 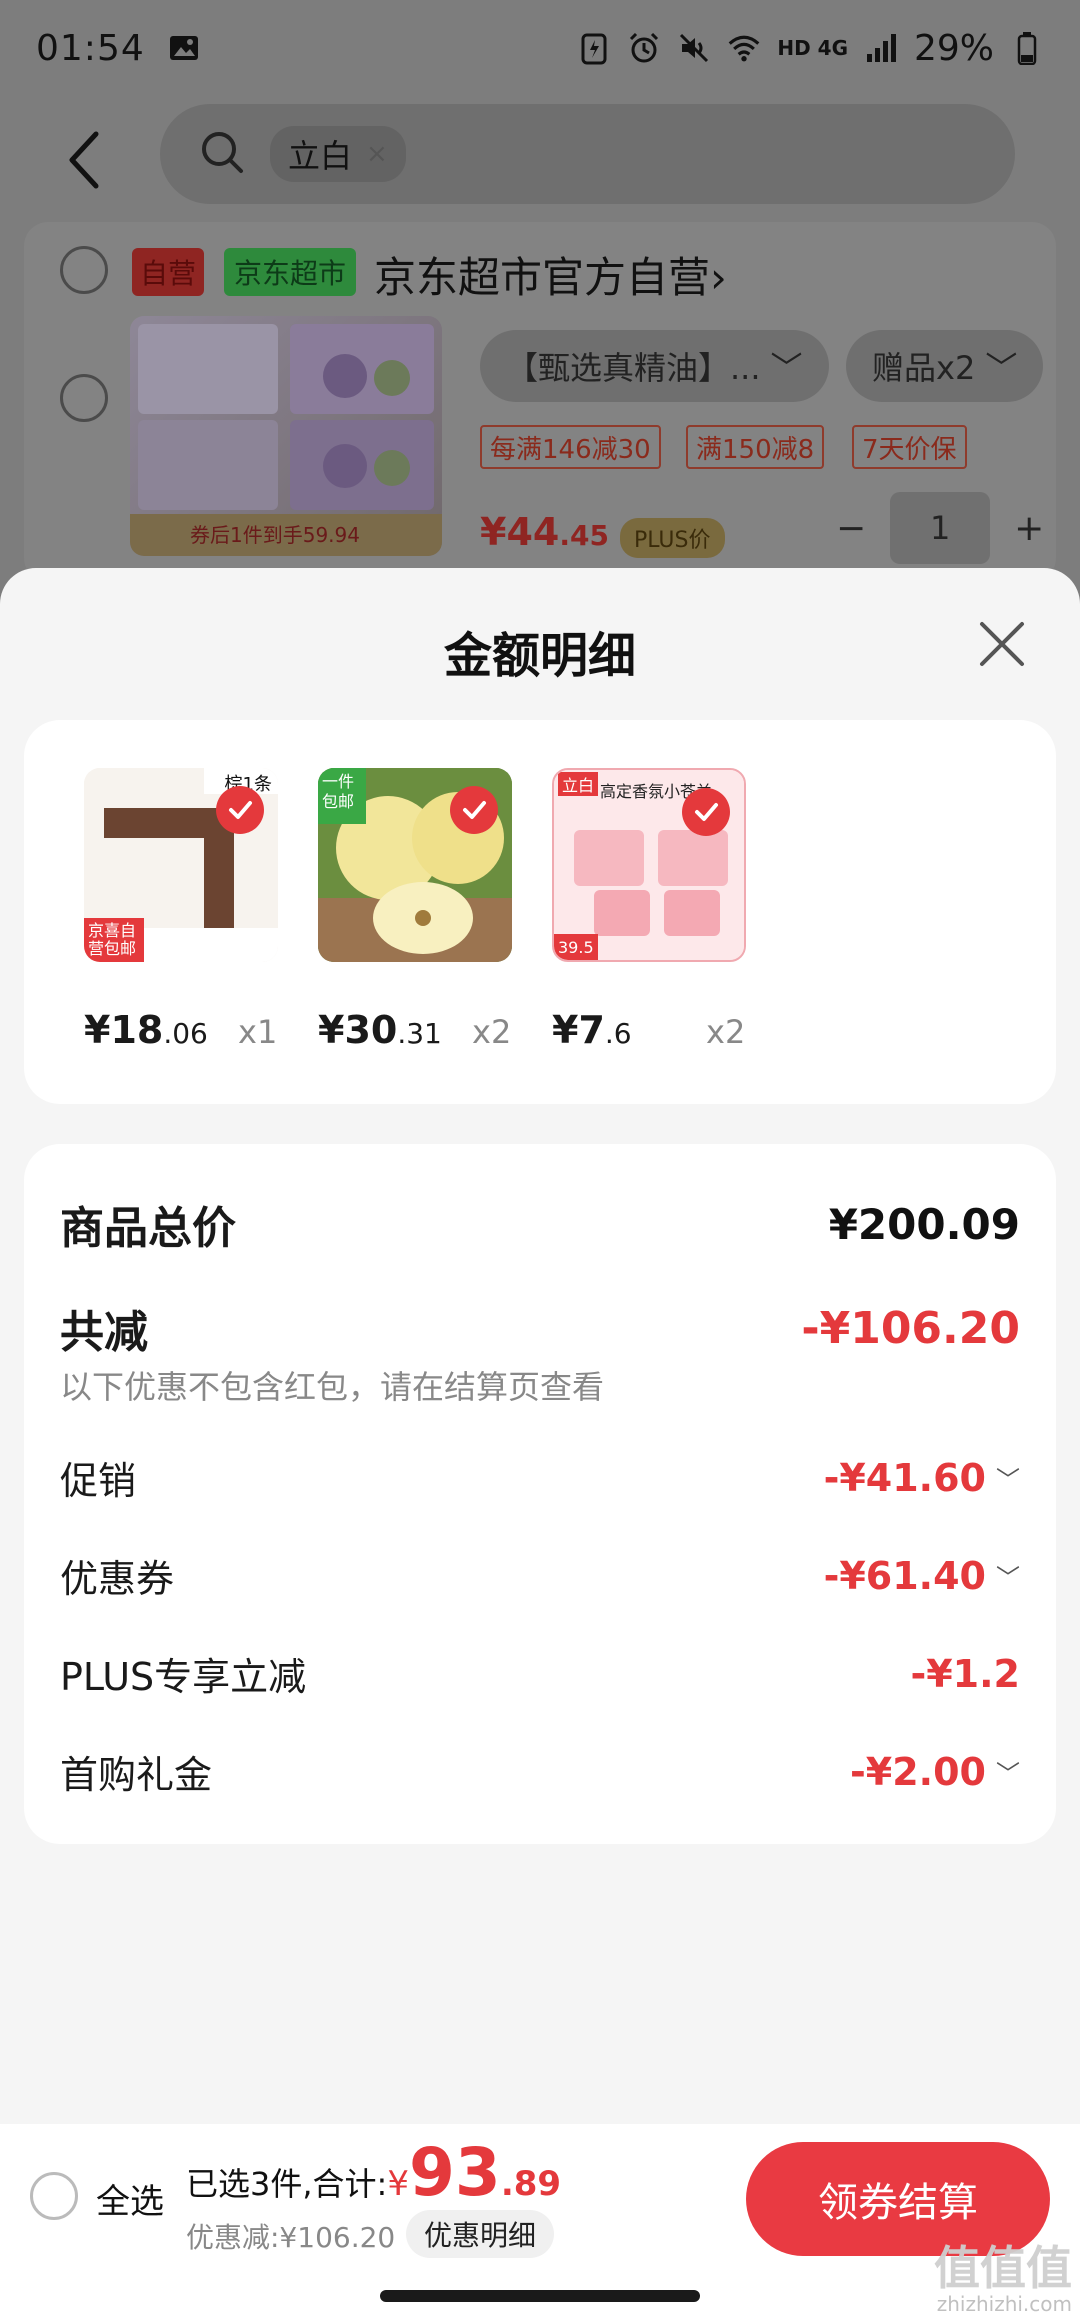 I want to click on total-integer: 93, so click(x=454, y=2172).